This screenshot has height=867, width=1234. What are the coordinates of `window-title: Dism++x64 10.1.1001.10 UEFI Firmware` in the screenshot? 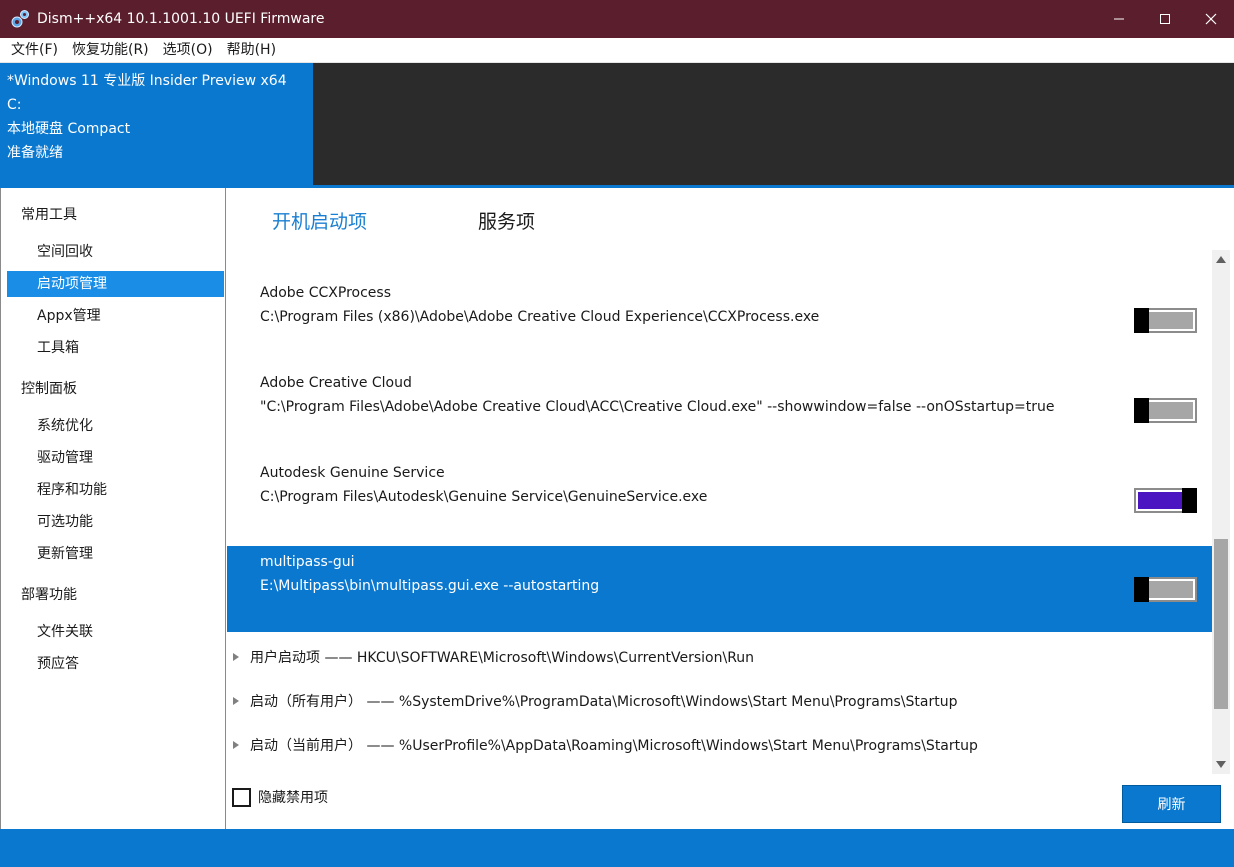 It's located at (181, 19).